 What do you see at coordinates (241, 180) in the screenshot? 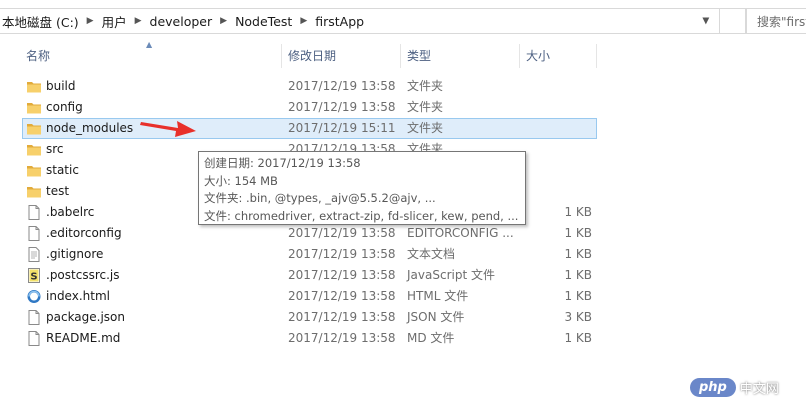
I see `tooltip-size: 大小: 154 MB` at bounding box center [241, 180].